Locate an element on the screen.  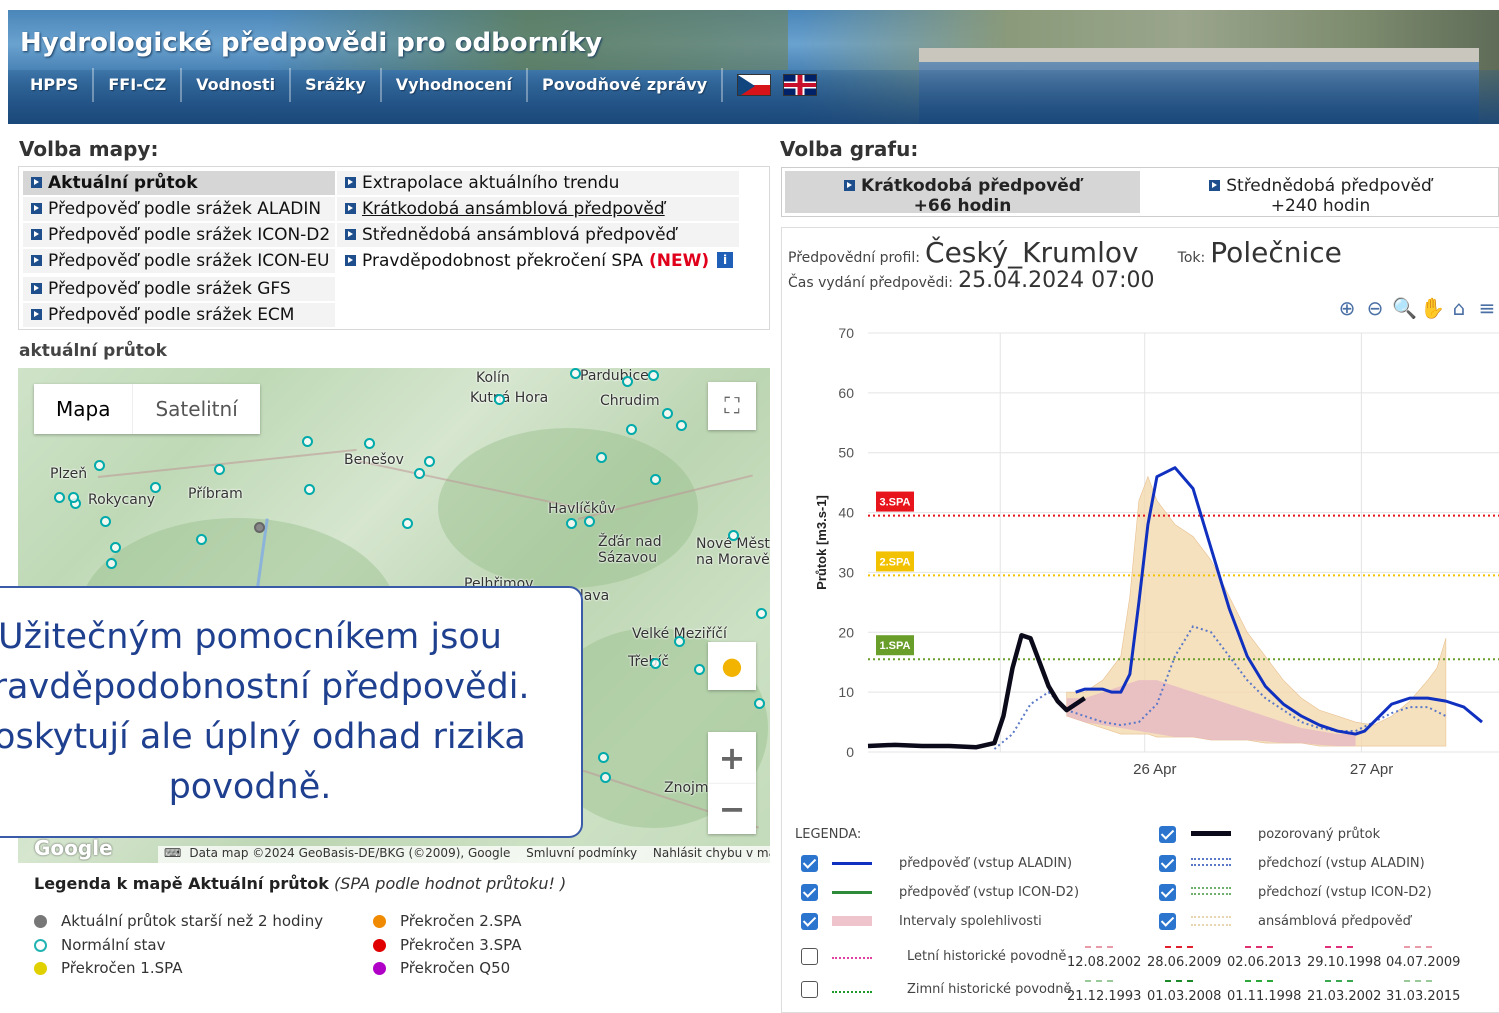
map-option-kratkodoba-ansamblova: Krátkodobá ansámblová předpověď is located at coordinates (538, 209).